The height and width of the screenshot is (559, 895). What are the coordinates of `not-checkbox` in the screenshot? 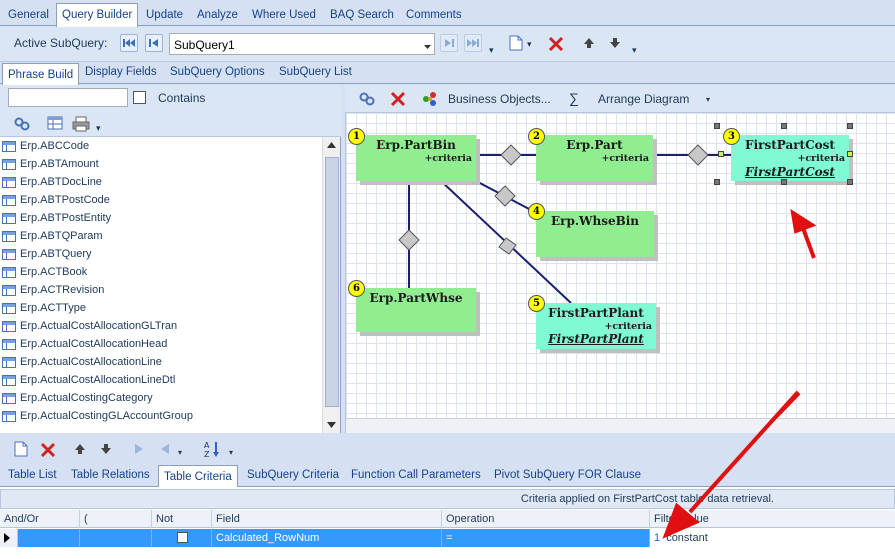 It's located at (182, 537).